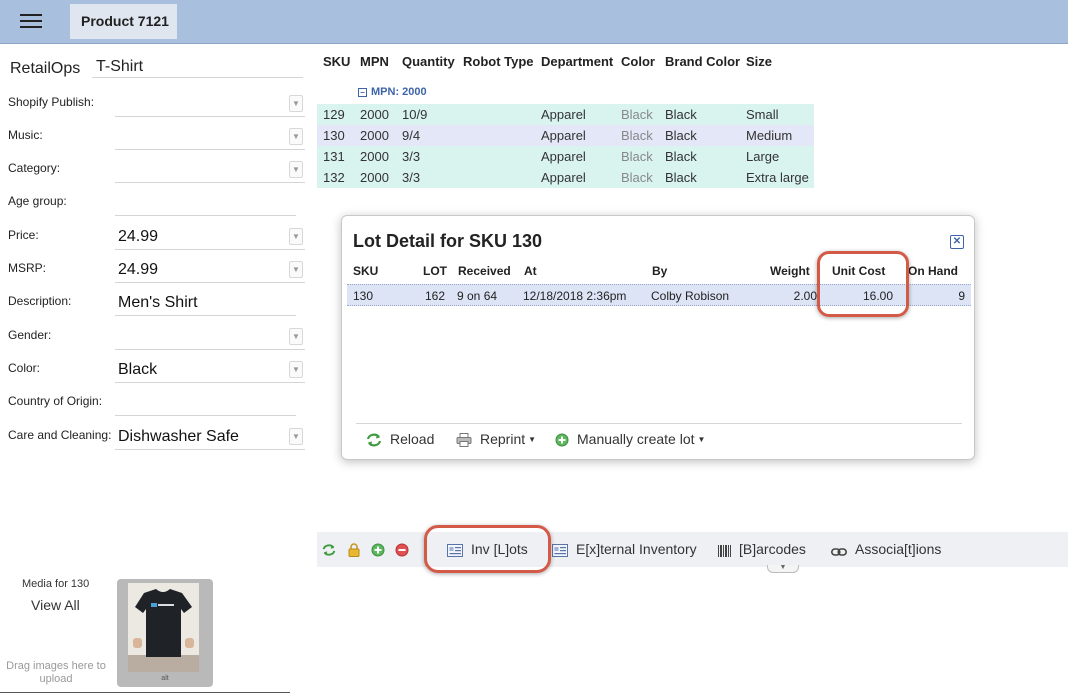 The width and height of the screenshot is (1068, 695). Describe the element at coordinates (659, 271) in the screenshot. I see `column-header-by: By` at that location.